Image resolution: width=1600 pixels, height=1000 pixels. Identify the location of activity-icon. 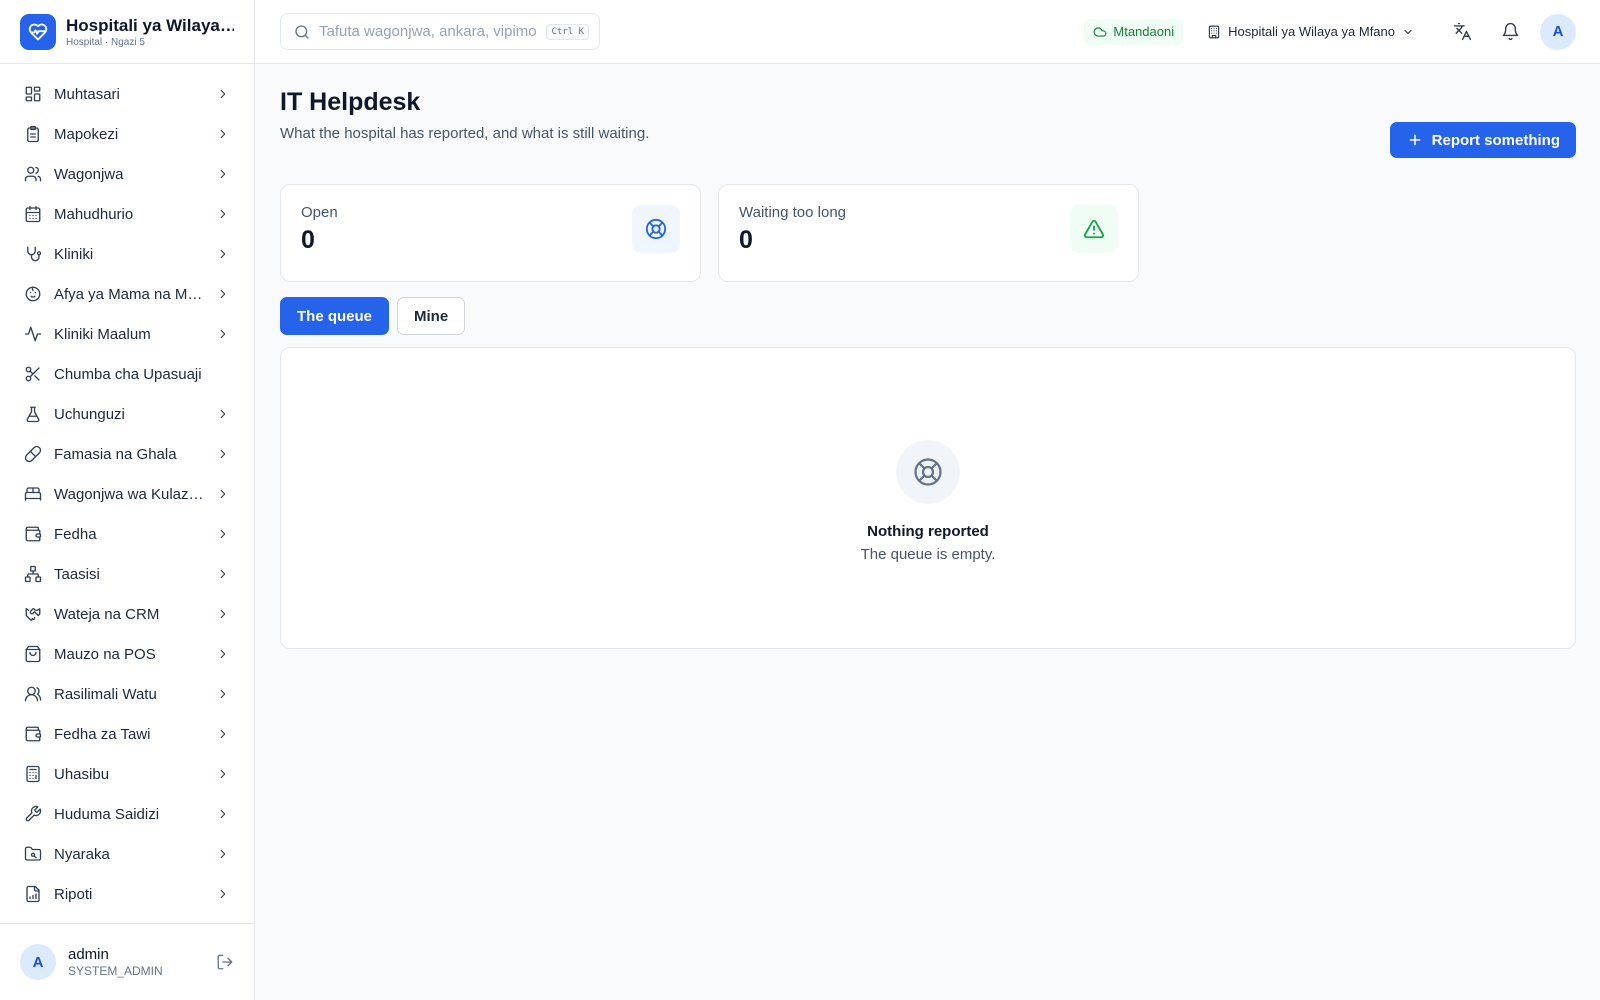
(33, 334).